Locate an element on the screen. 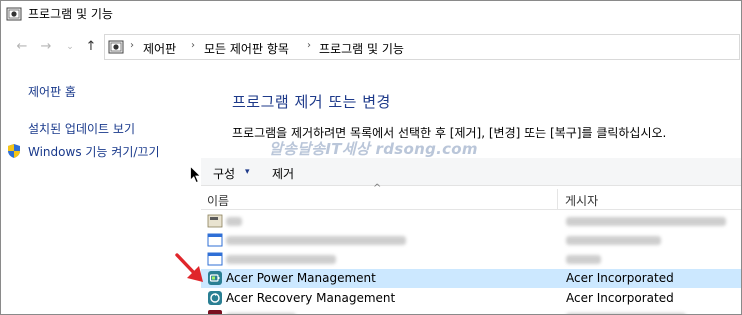  organize-button: 구성 is located at coordinates (224, 173).